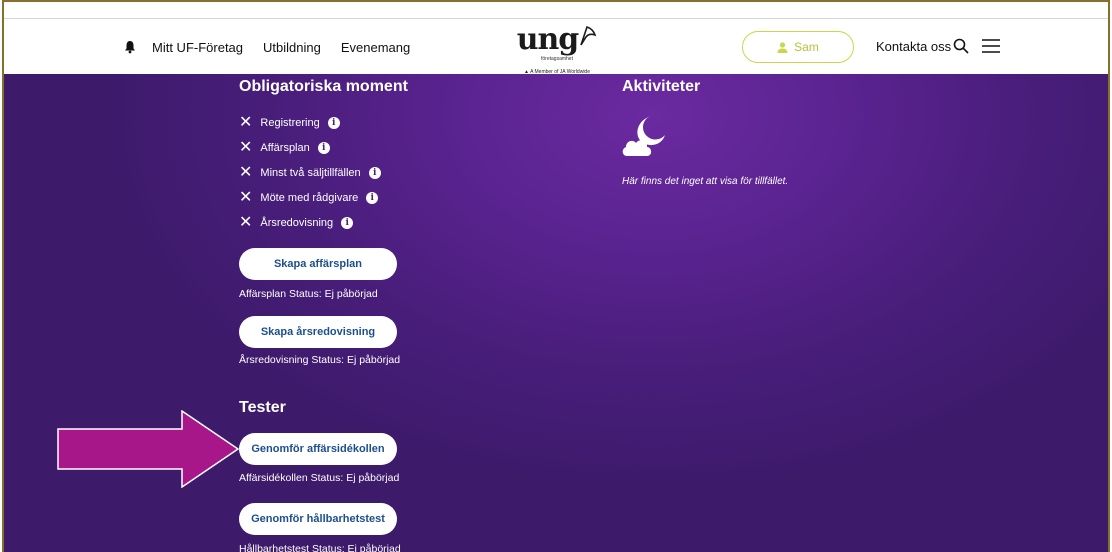 The height and width of the screenshot is (552, 1112). What do you see at coordinates (320, 547) in the screenshot?
I see `sustainability-test-status: Hållbarhetstest Status: Ej påbörjad` at bounding box center [320, 547].